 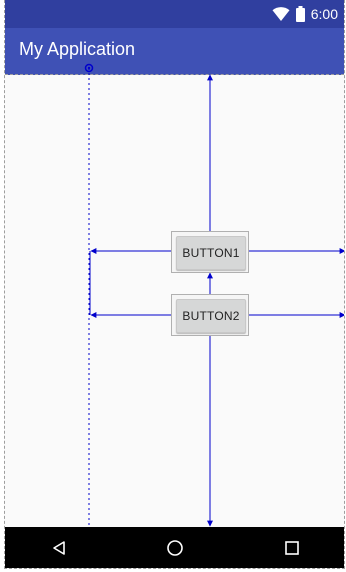 What do you see at coordinates (281, 14) in the screenshot?
I see `wifi-icon` at bounding box center [281, 14].